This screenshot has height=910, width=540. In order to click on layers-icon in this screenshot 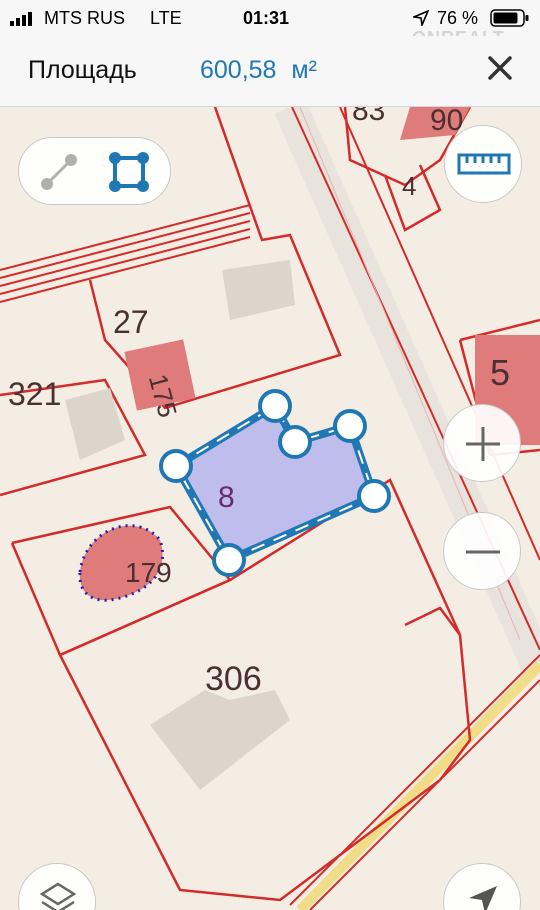, I will do `click(58, 896)`.